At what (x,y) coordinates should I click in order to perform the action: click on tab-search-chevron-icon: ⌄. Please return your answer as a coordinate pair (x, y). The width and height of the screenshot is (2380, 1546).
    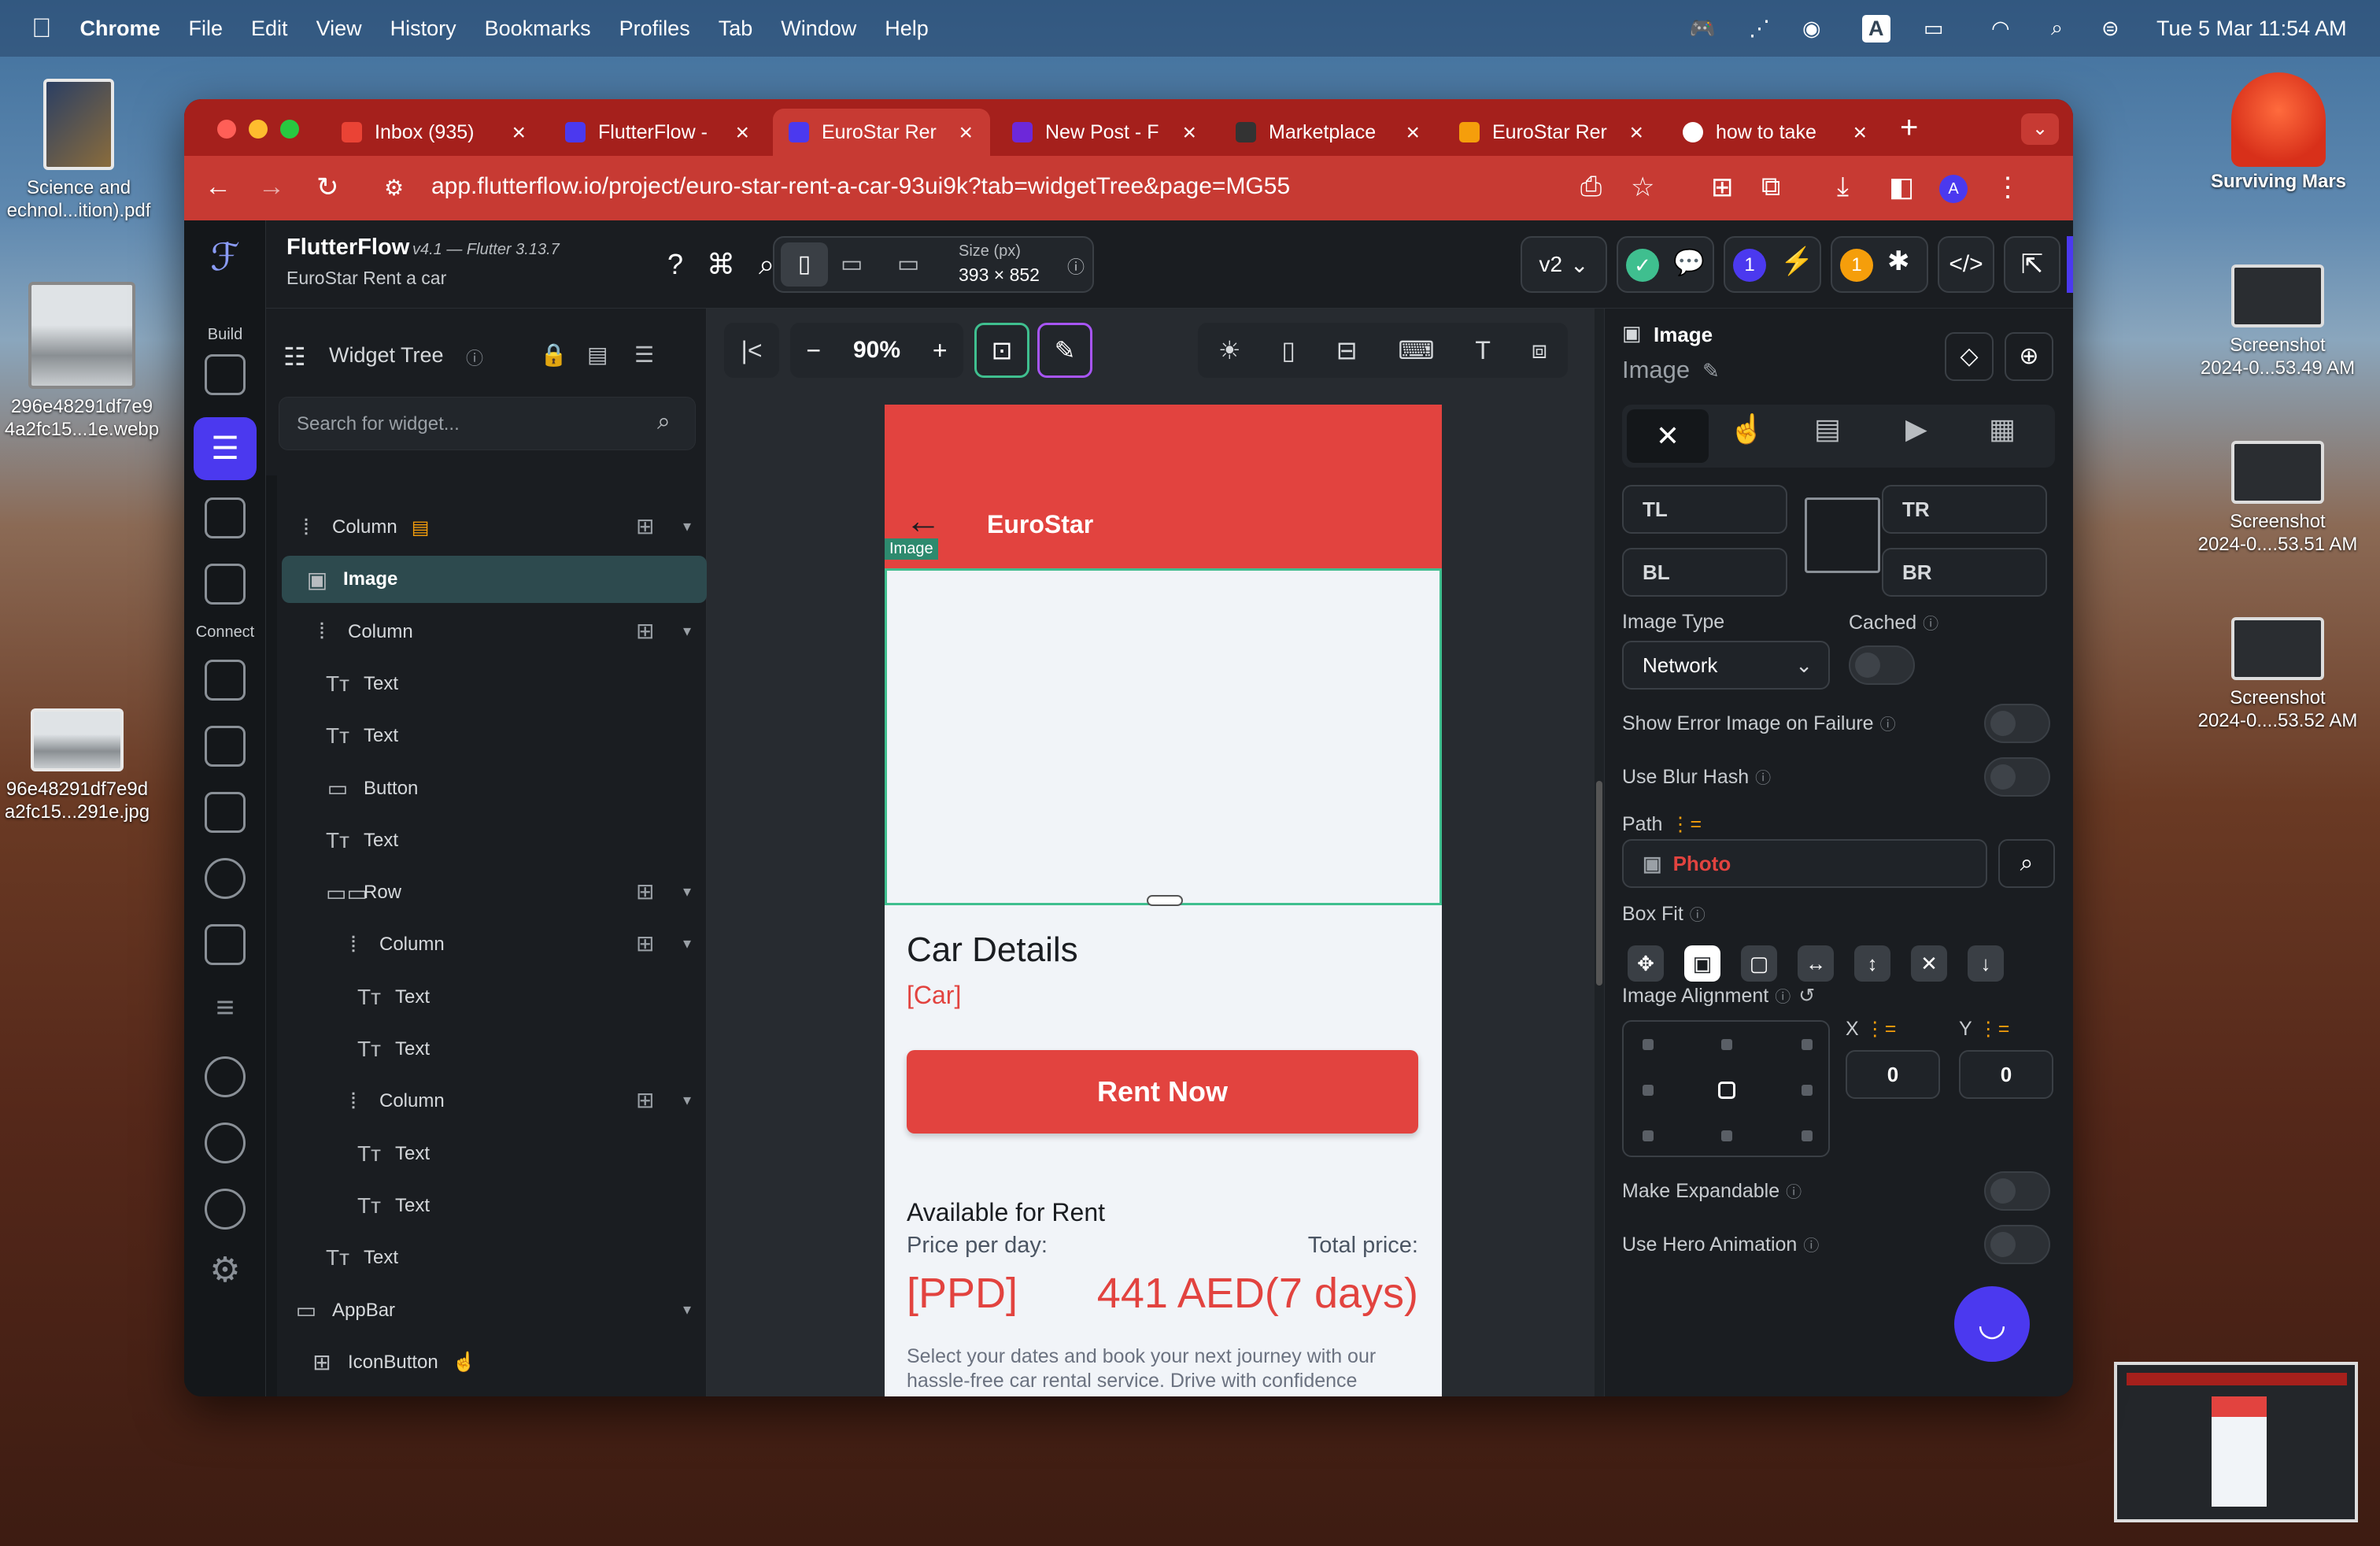
    Looking at the image, I should click on (2040, 129).